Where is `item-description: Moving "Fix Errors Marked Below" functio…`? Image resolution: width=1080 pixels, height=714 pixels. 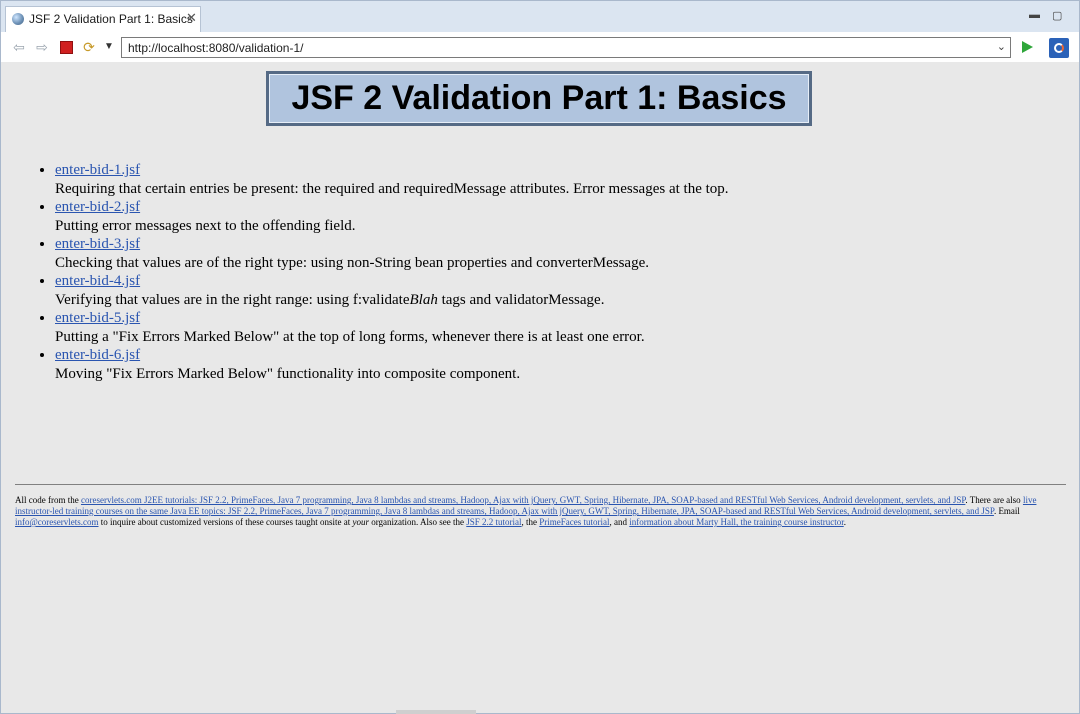 item-description: Moving "Fix Errors Marked Below" functio… is located at coordinates (288, 373).